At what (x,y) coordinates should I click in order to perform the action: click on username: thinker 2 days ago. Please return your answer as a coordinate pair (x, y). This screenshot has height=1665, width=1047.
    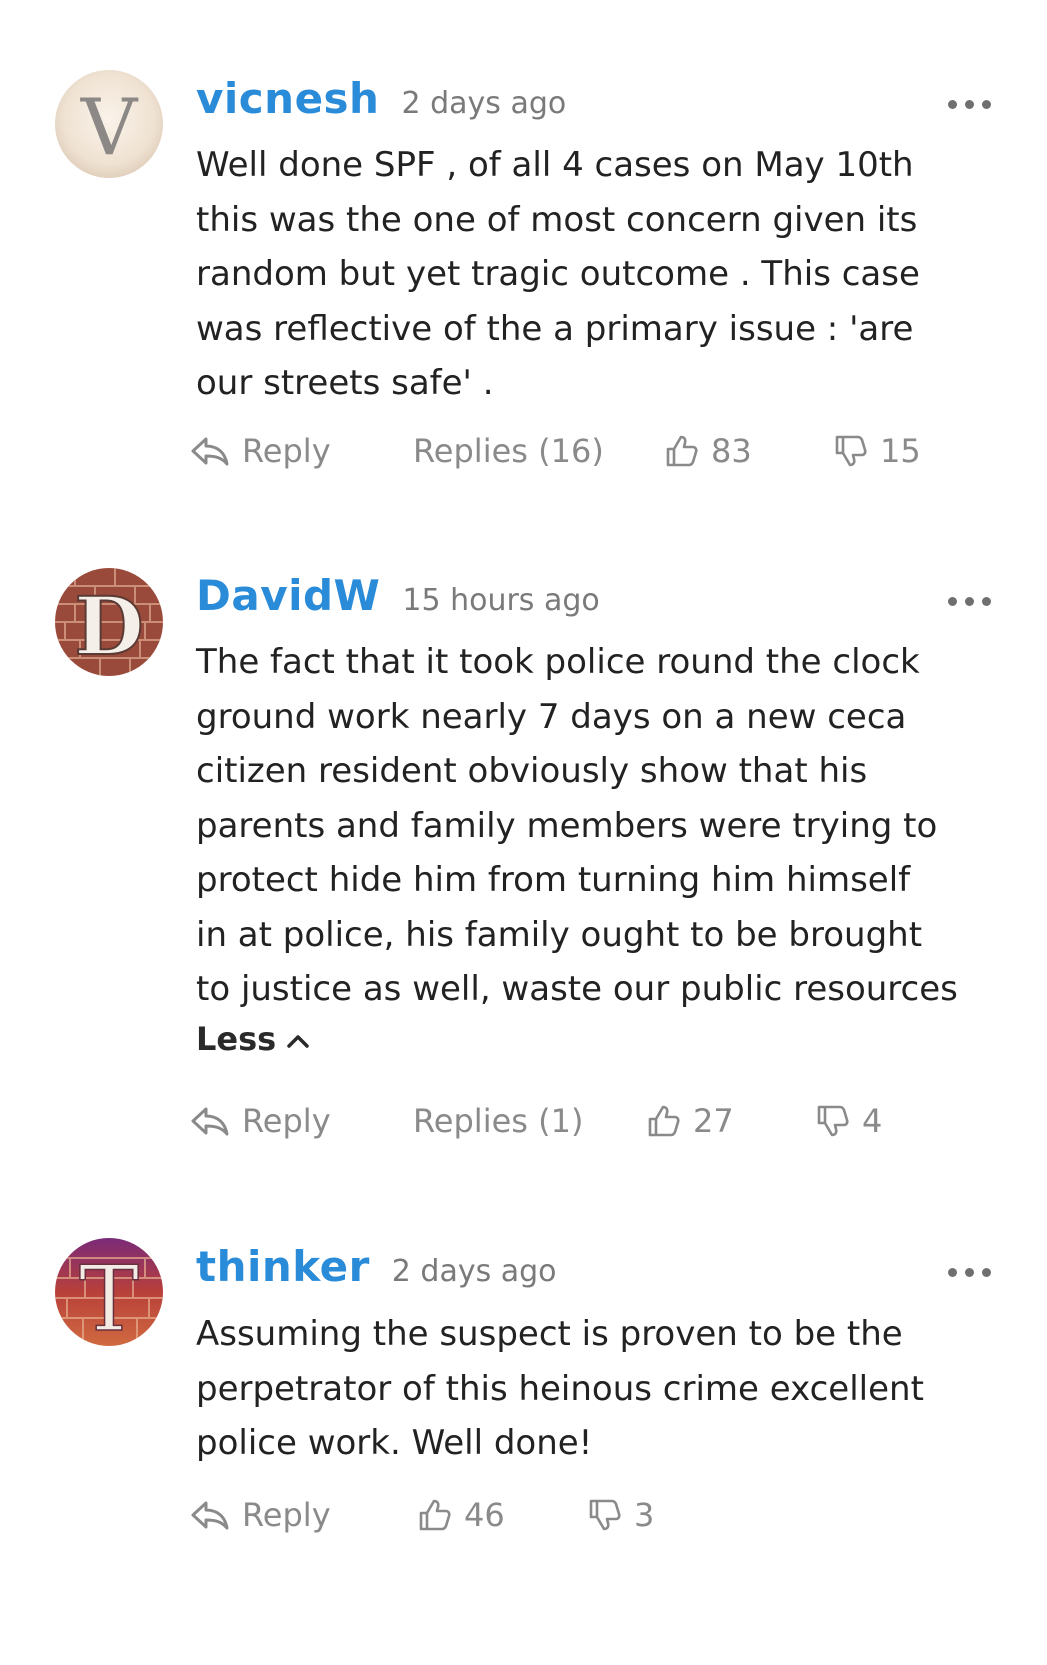
    Looking at the image, I should click on (376, 1266).